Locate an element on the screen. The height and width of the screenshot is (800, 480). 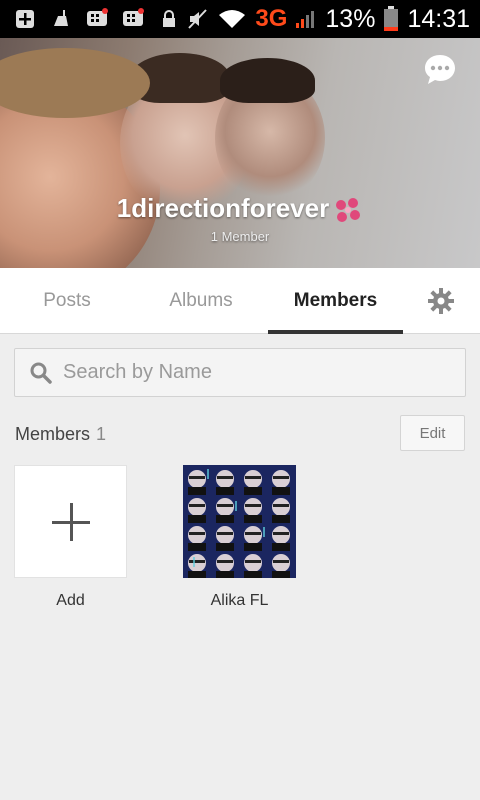
group-title: 1directionforever is located at coordinates (240, 209).